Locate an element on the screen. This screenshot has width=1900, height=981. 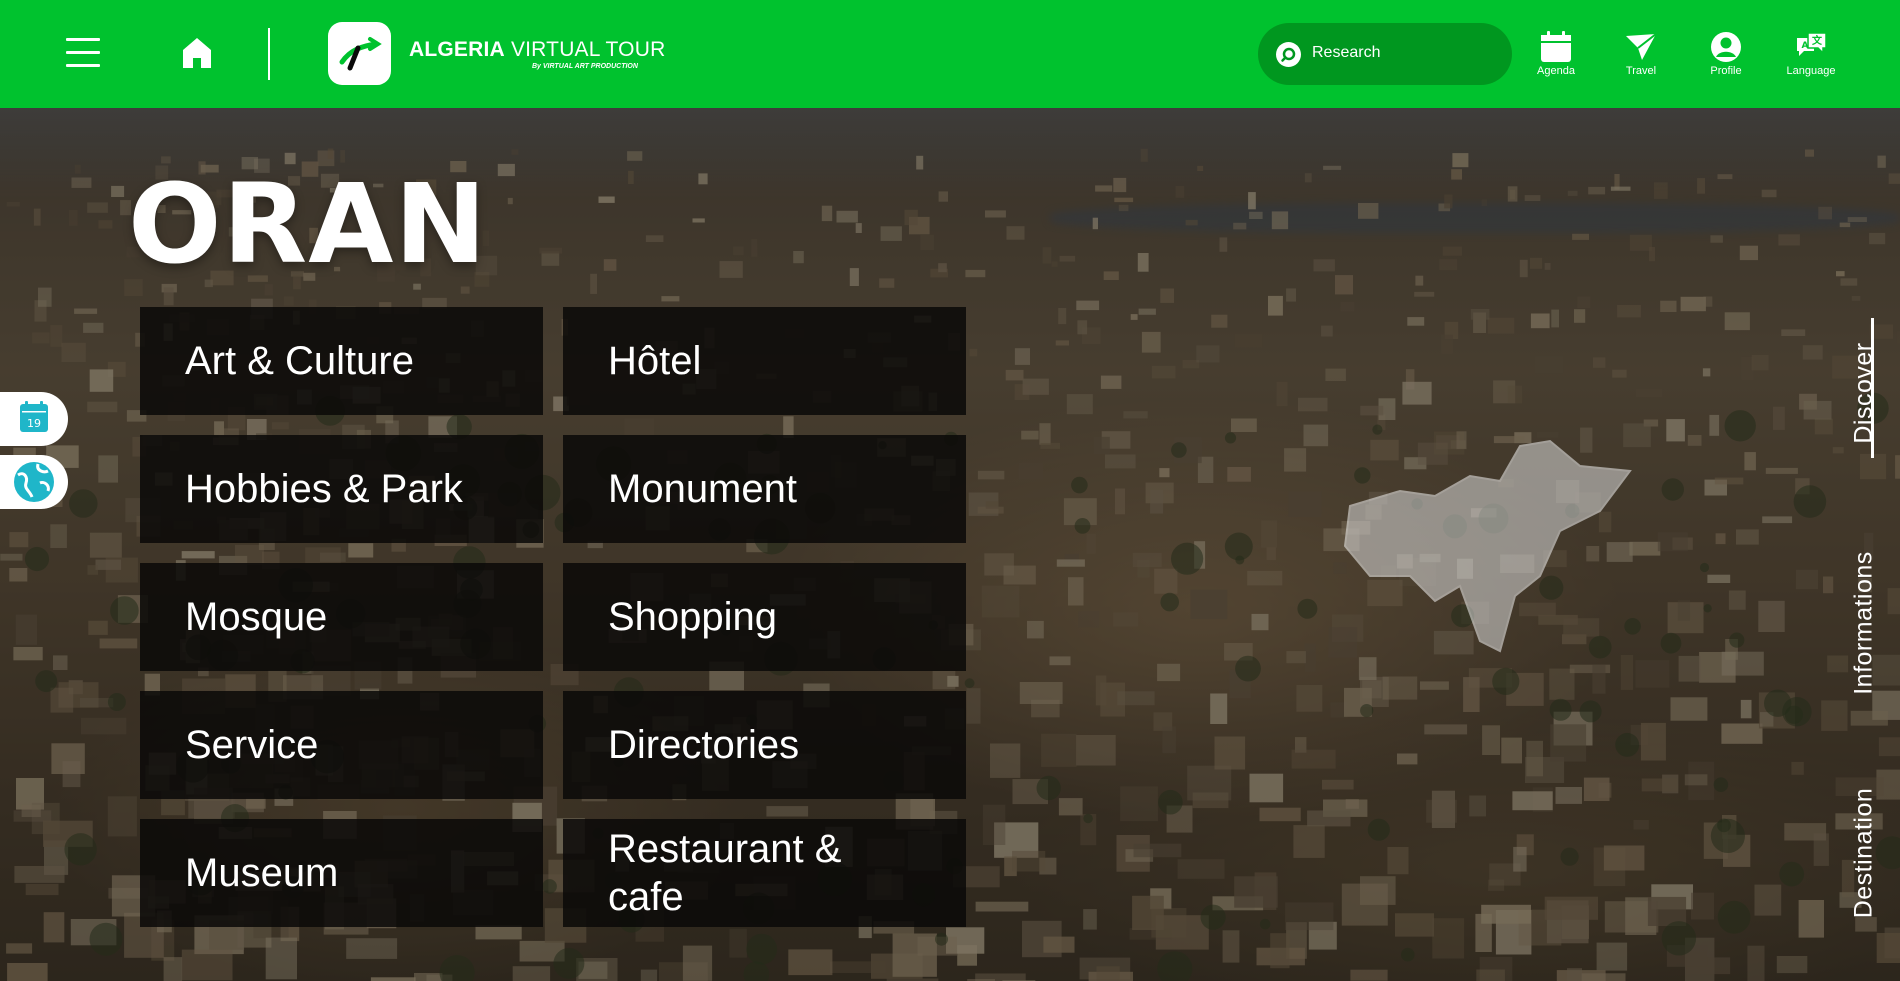
svg-text: 文 is located at coordinates (1817, 40).